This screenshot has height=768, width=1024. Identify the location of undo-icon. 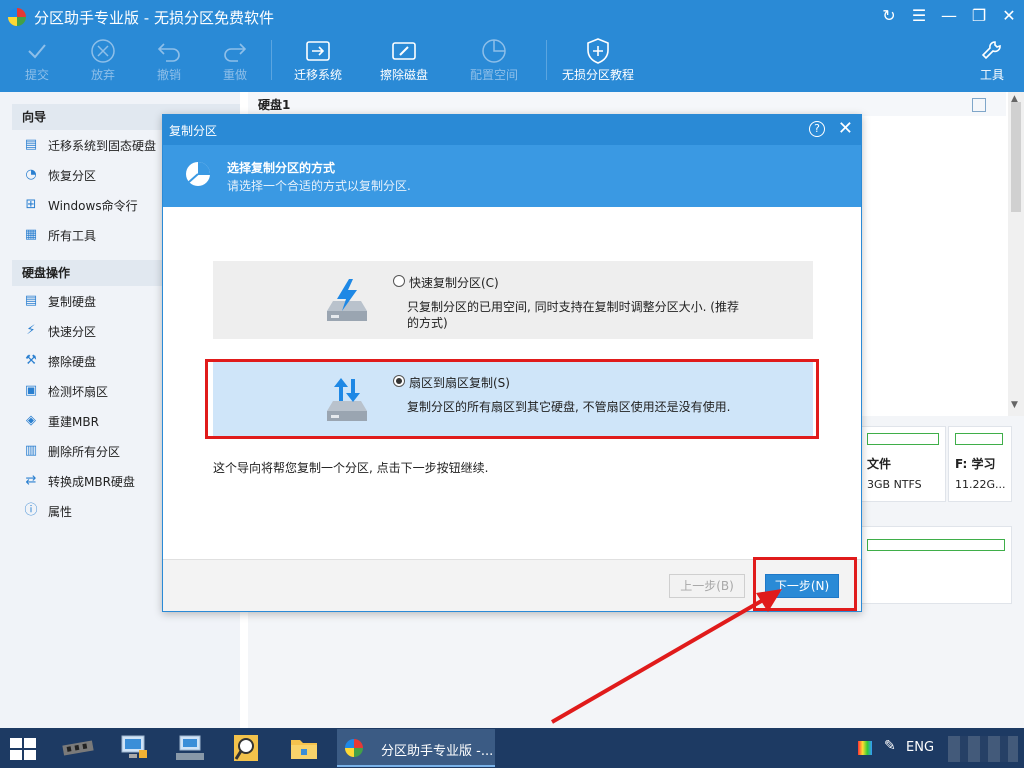
(169, 51).